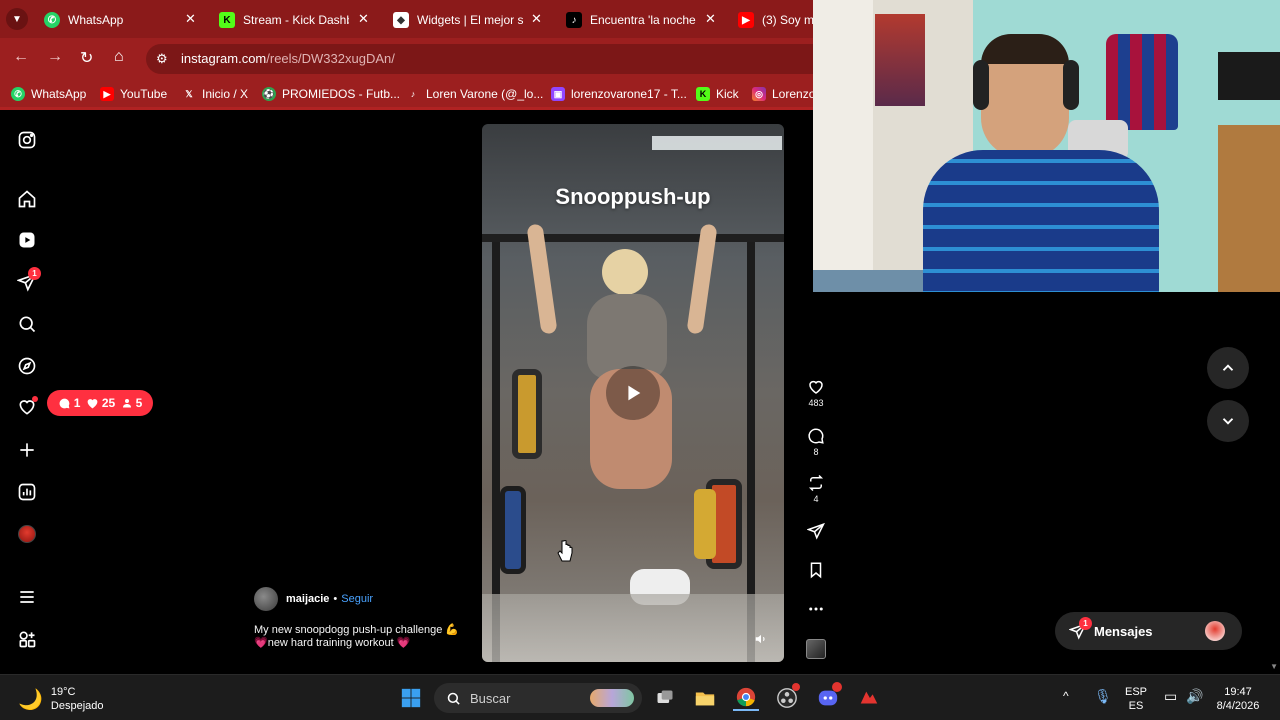 The image size is (1280, 720). I want to click on tab-whatsapp: ✆ WhatsApp, so click(114, 20).